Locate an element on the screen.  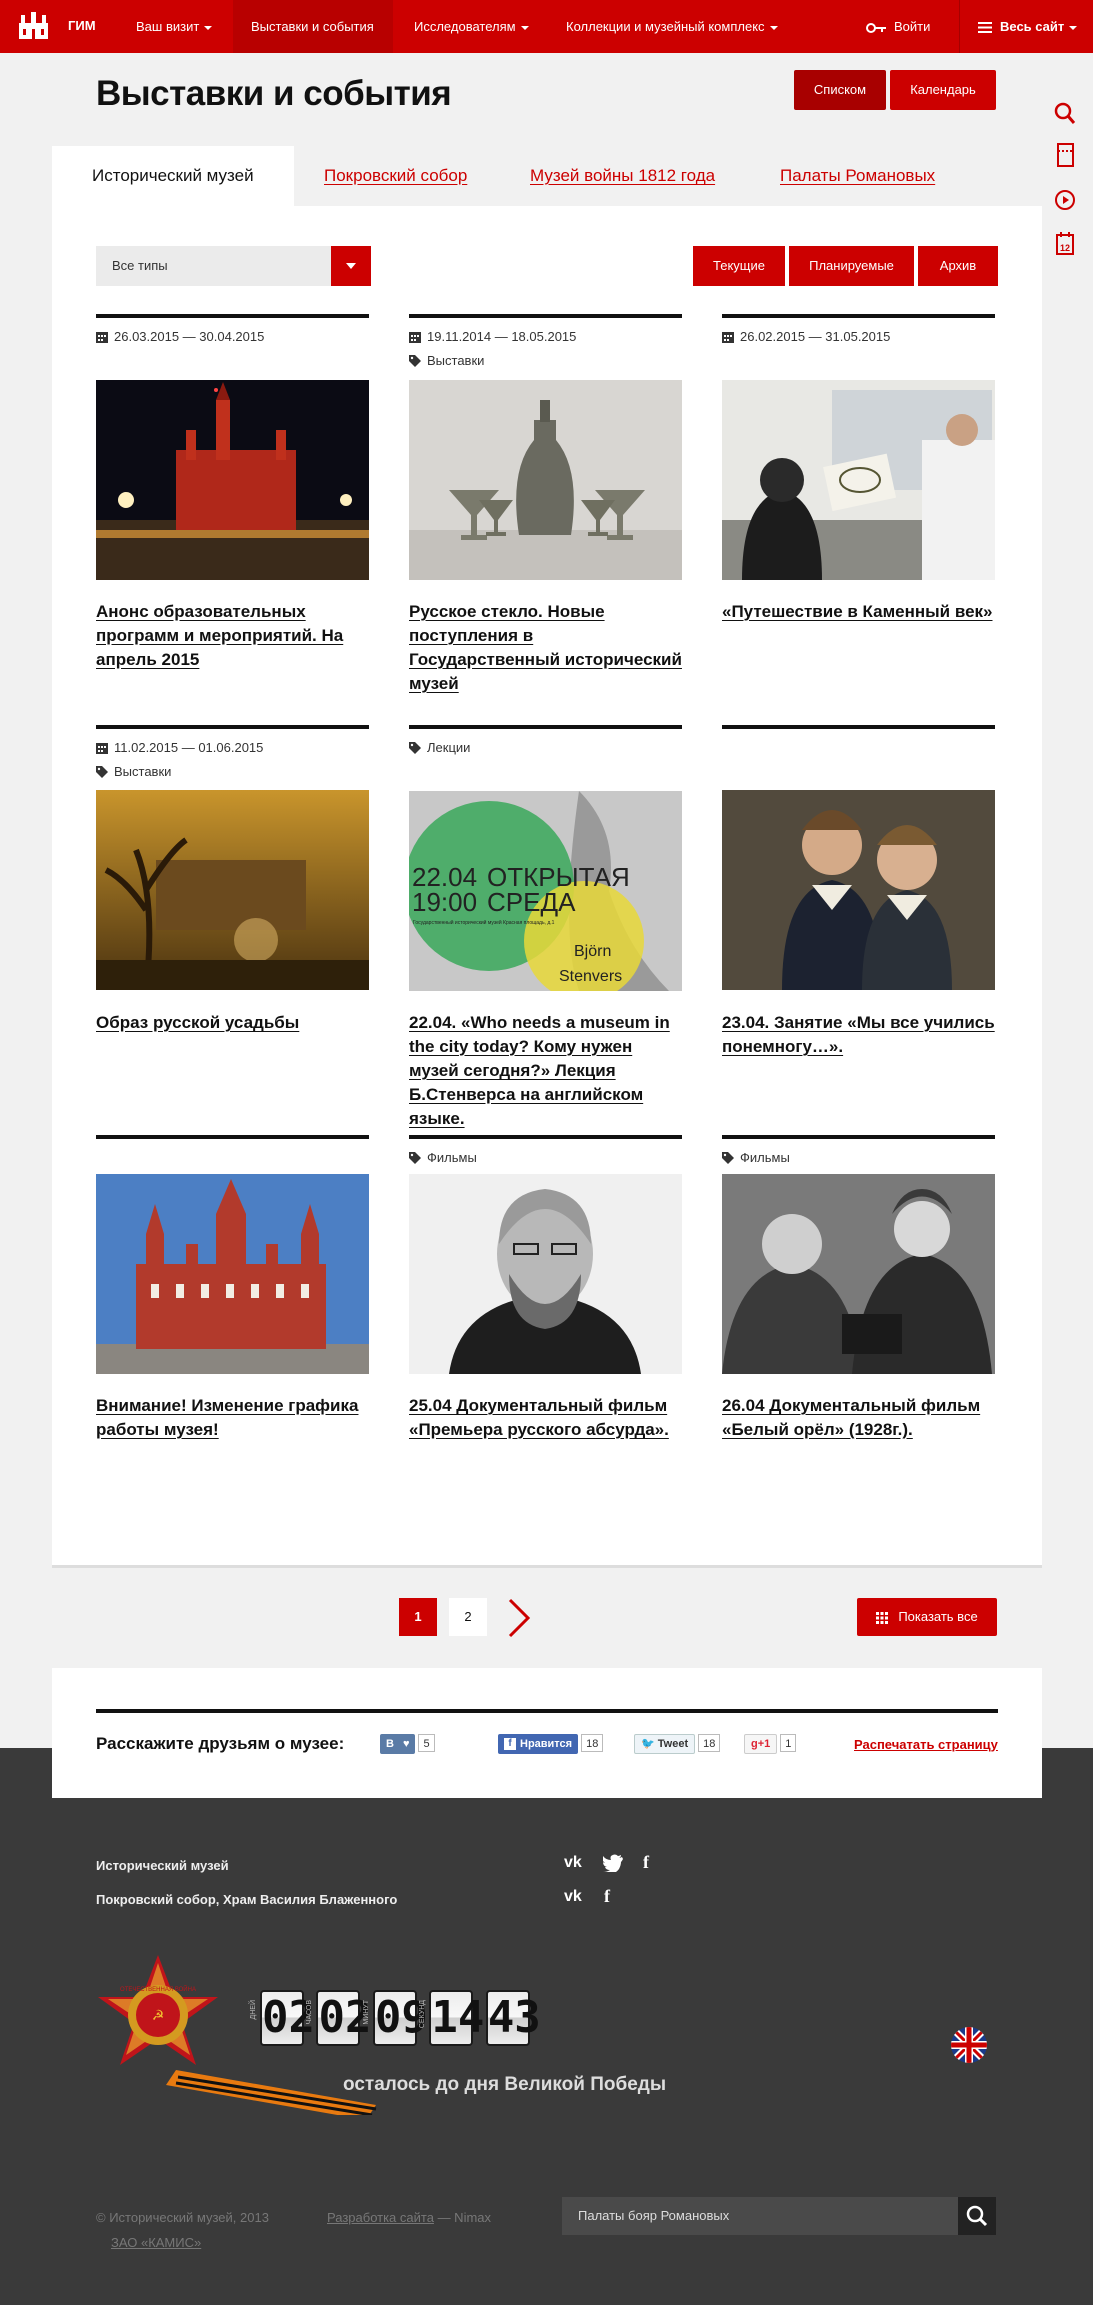
tag-icon is located at coordinates (415, 748).